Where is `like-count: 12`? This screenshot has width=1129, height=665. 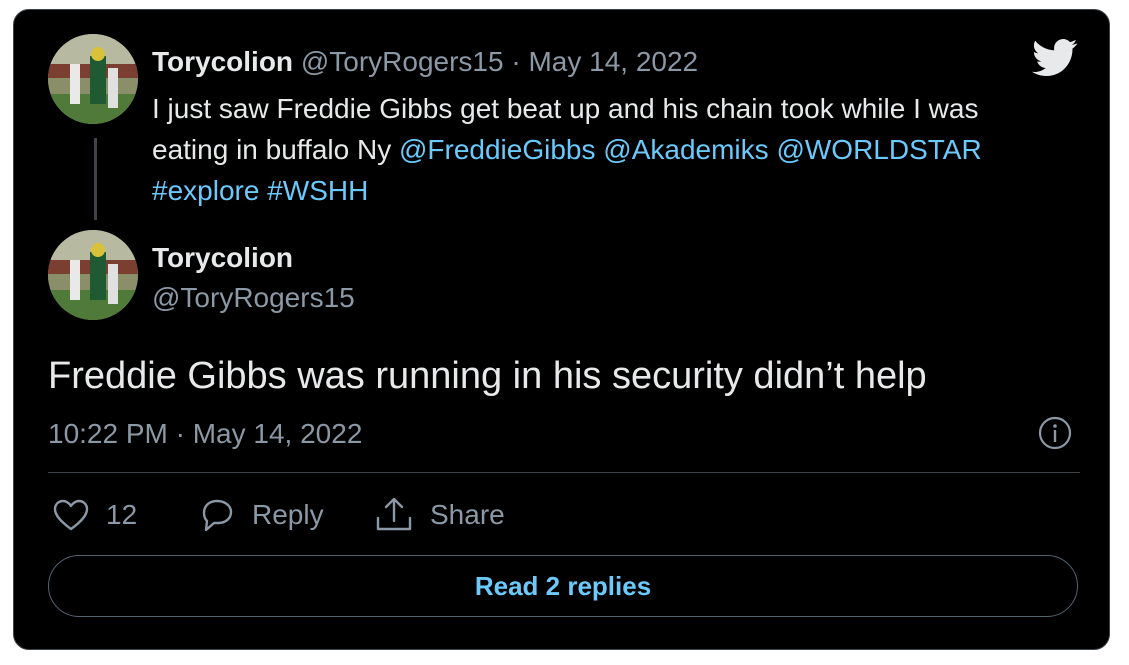
like-count: 12 is located at coordinates (122, 514).